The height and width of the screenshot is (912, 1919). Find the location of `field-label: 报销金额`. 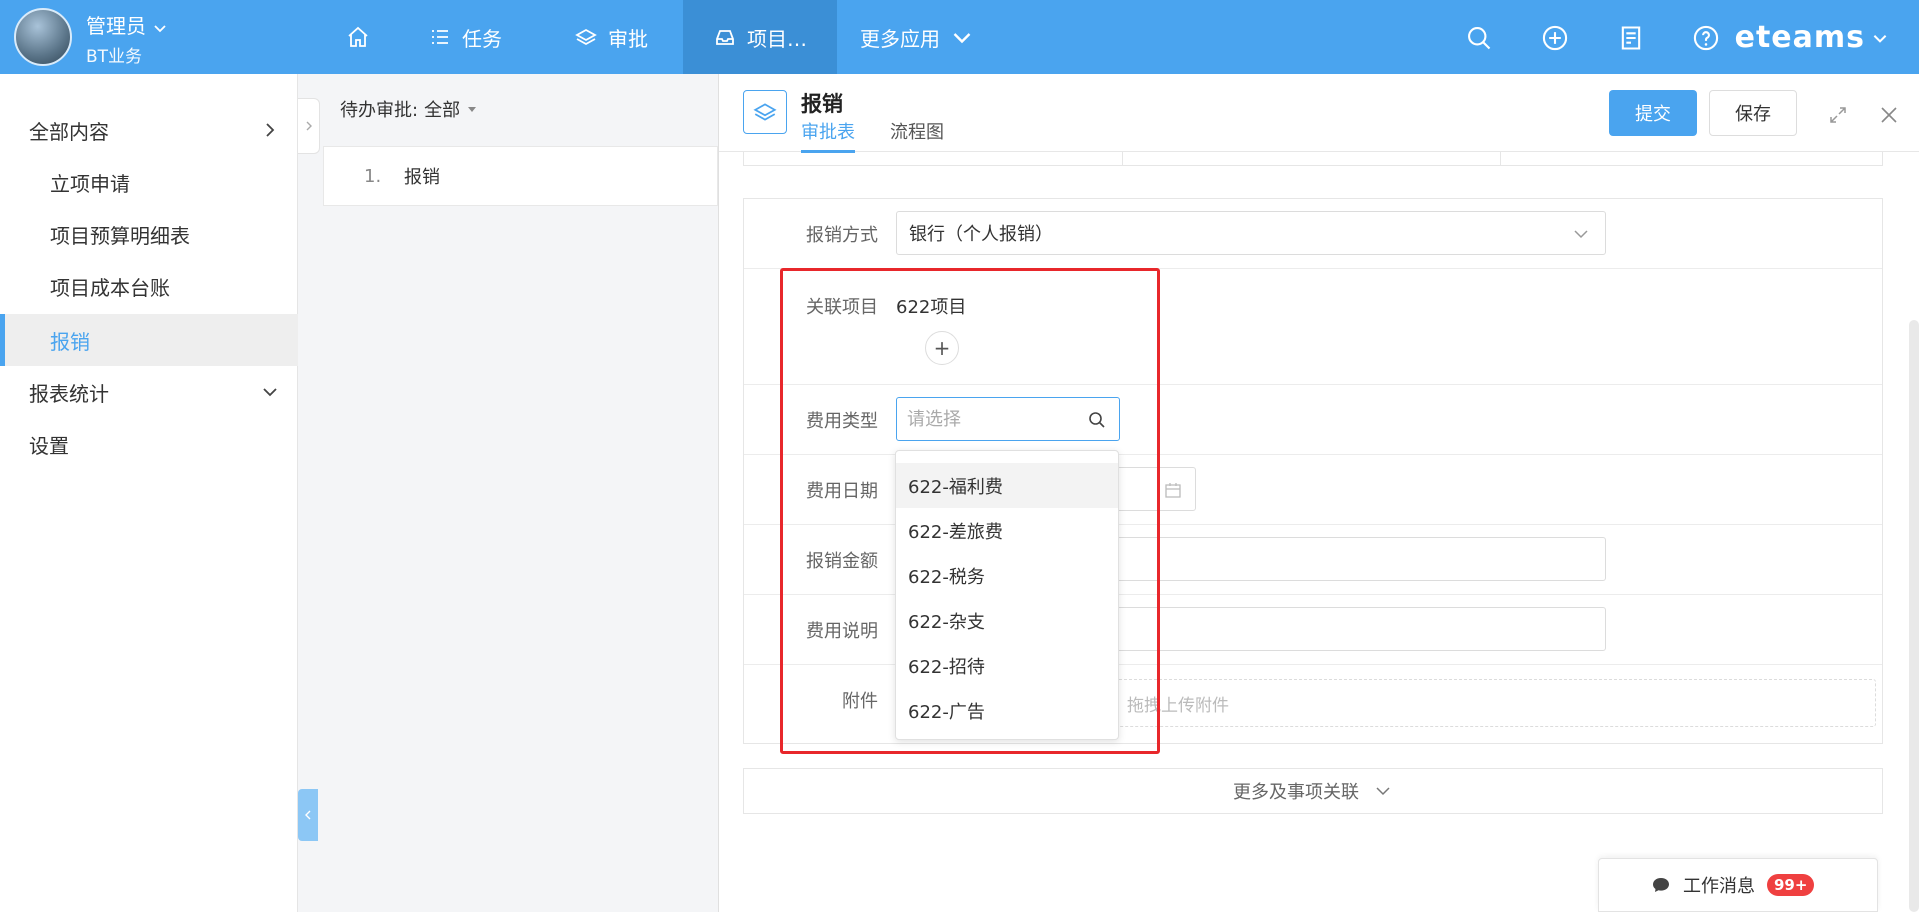

field-label: 报销金额 is located at coordinates (842, 561).